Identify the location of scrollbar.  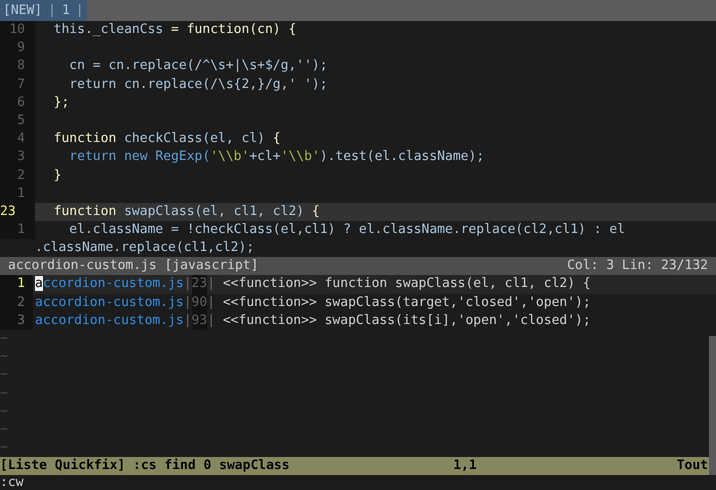
(712, 405).